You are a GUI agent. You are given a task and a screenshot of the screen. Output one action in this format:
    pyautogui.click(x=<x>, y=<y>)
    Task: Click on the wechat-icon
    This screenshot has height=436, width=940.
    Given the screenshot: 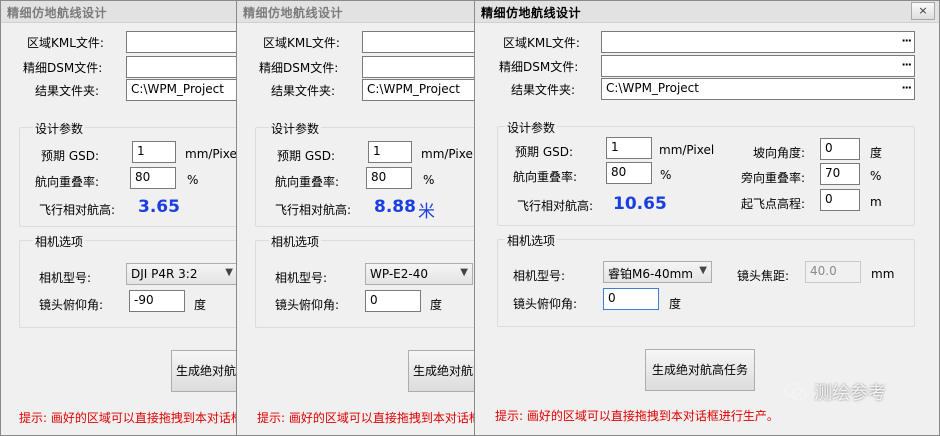 What is the action you would take?
    pyautogui.click(x=795, y=391)
    